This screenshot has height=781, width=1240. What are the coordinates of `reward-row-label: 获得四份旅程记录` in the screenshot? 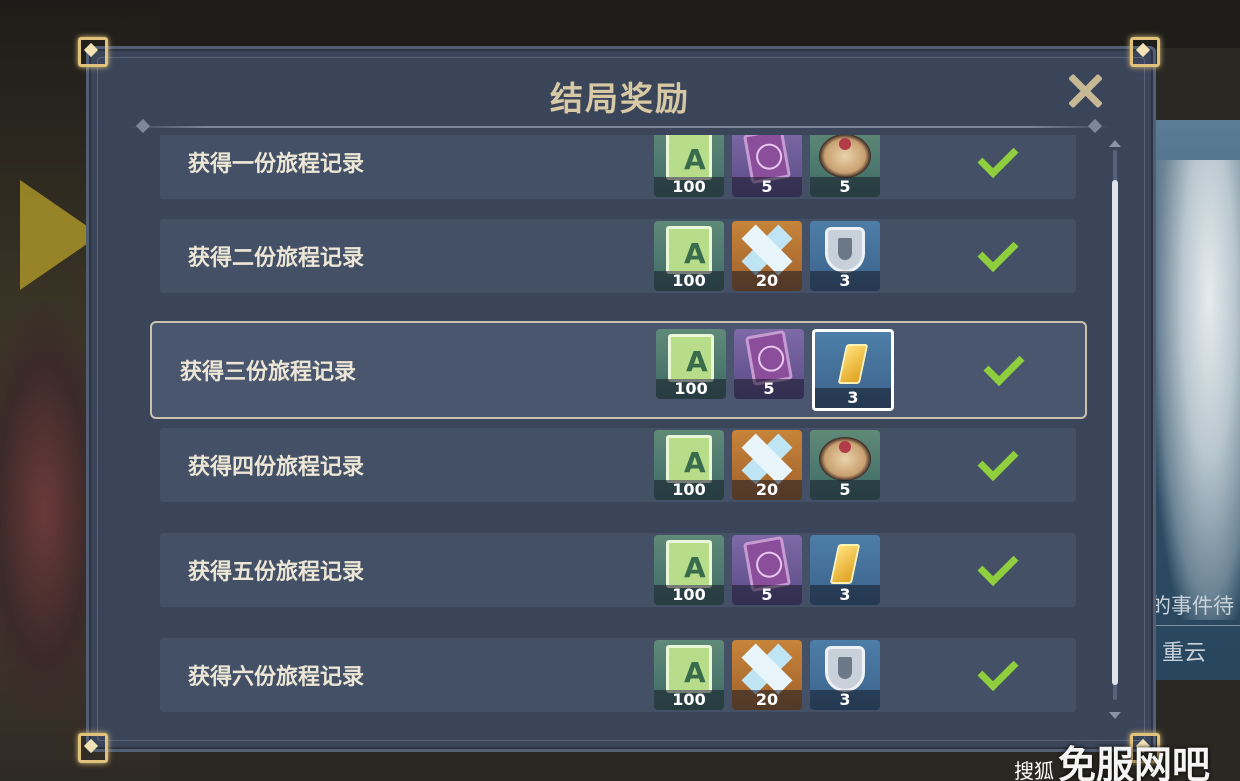 It's located at (276, 467).